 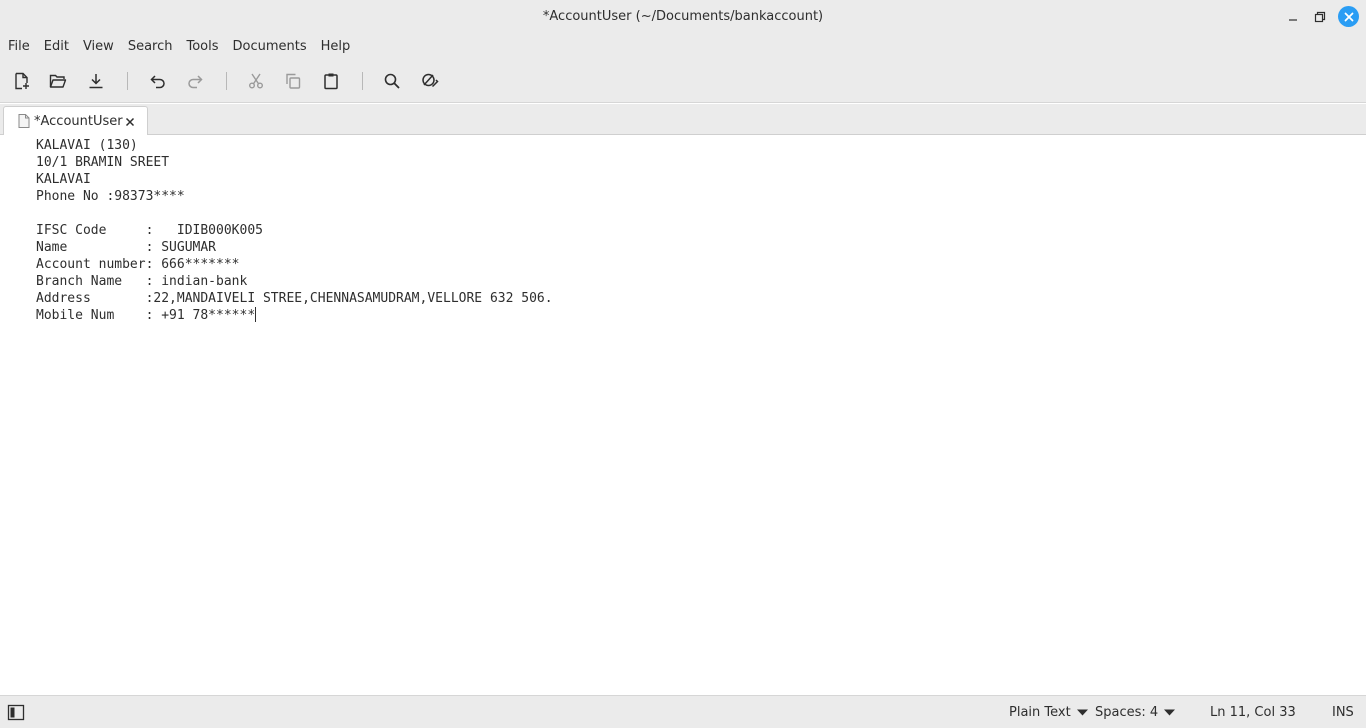 I want to click on redo-button, so click(x=195, y=81).